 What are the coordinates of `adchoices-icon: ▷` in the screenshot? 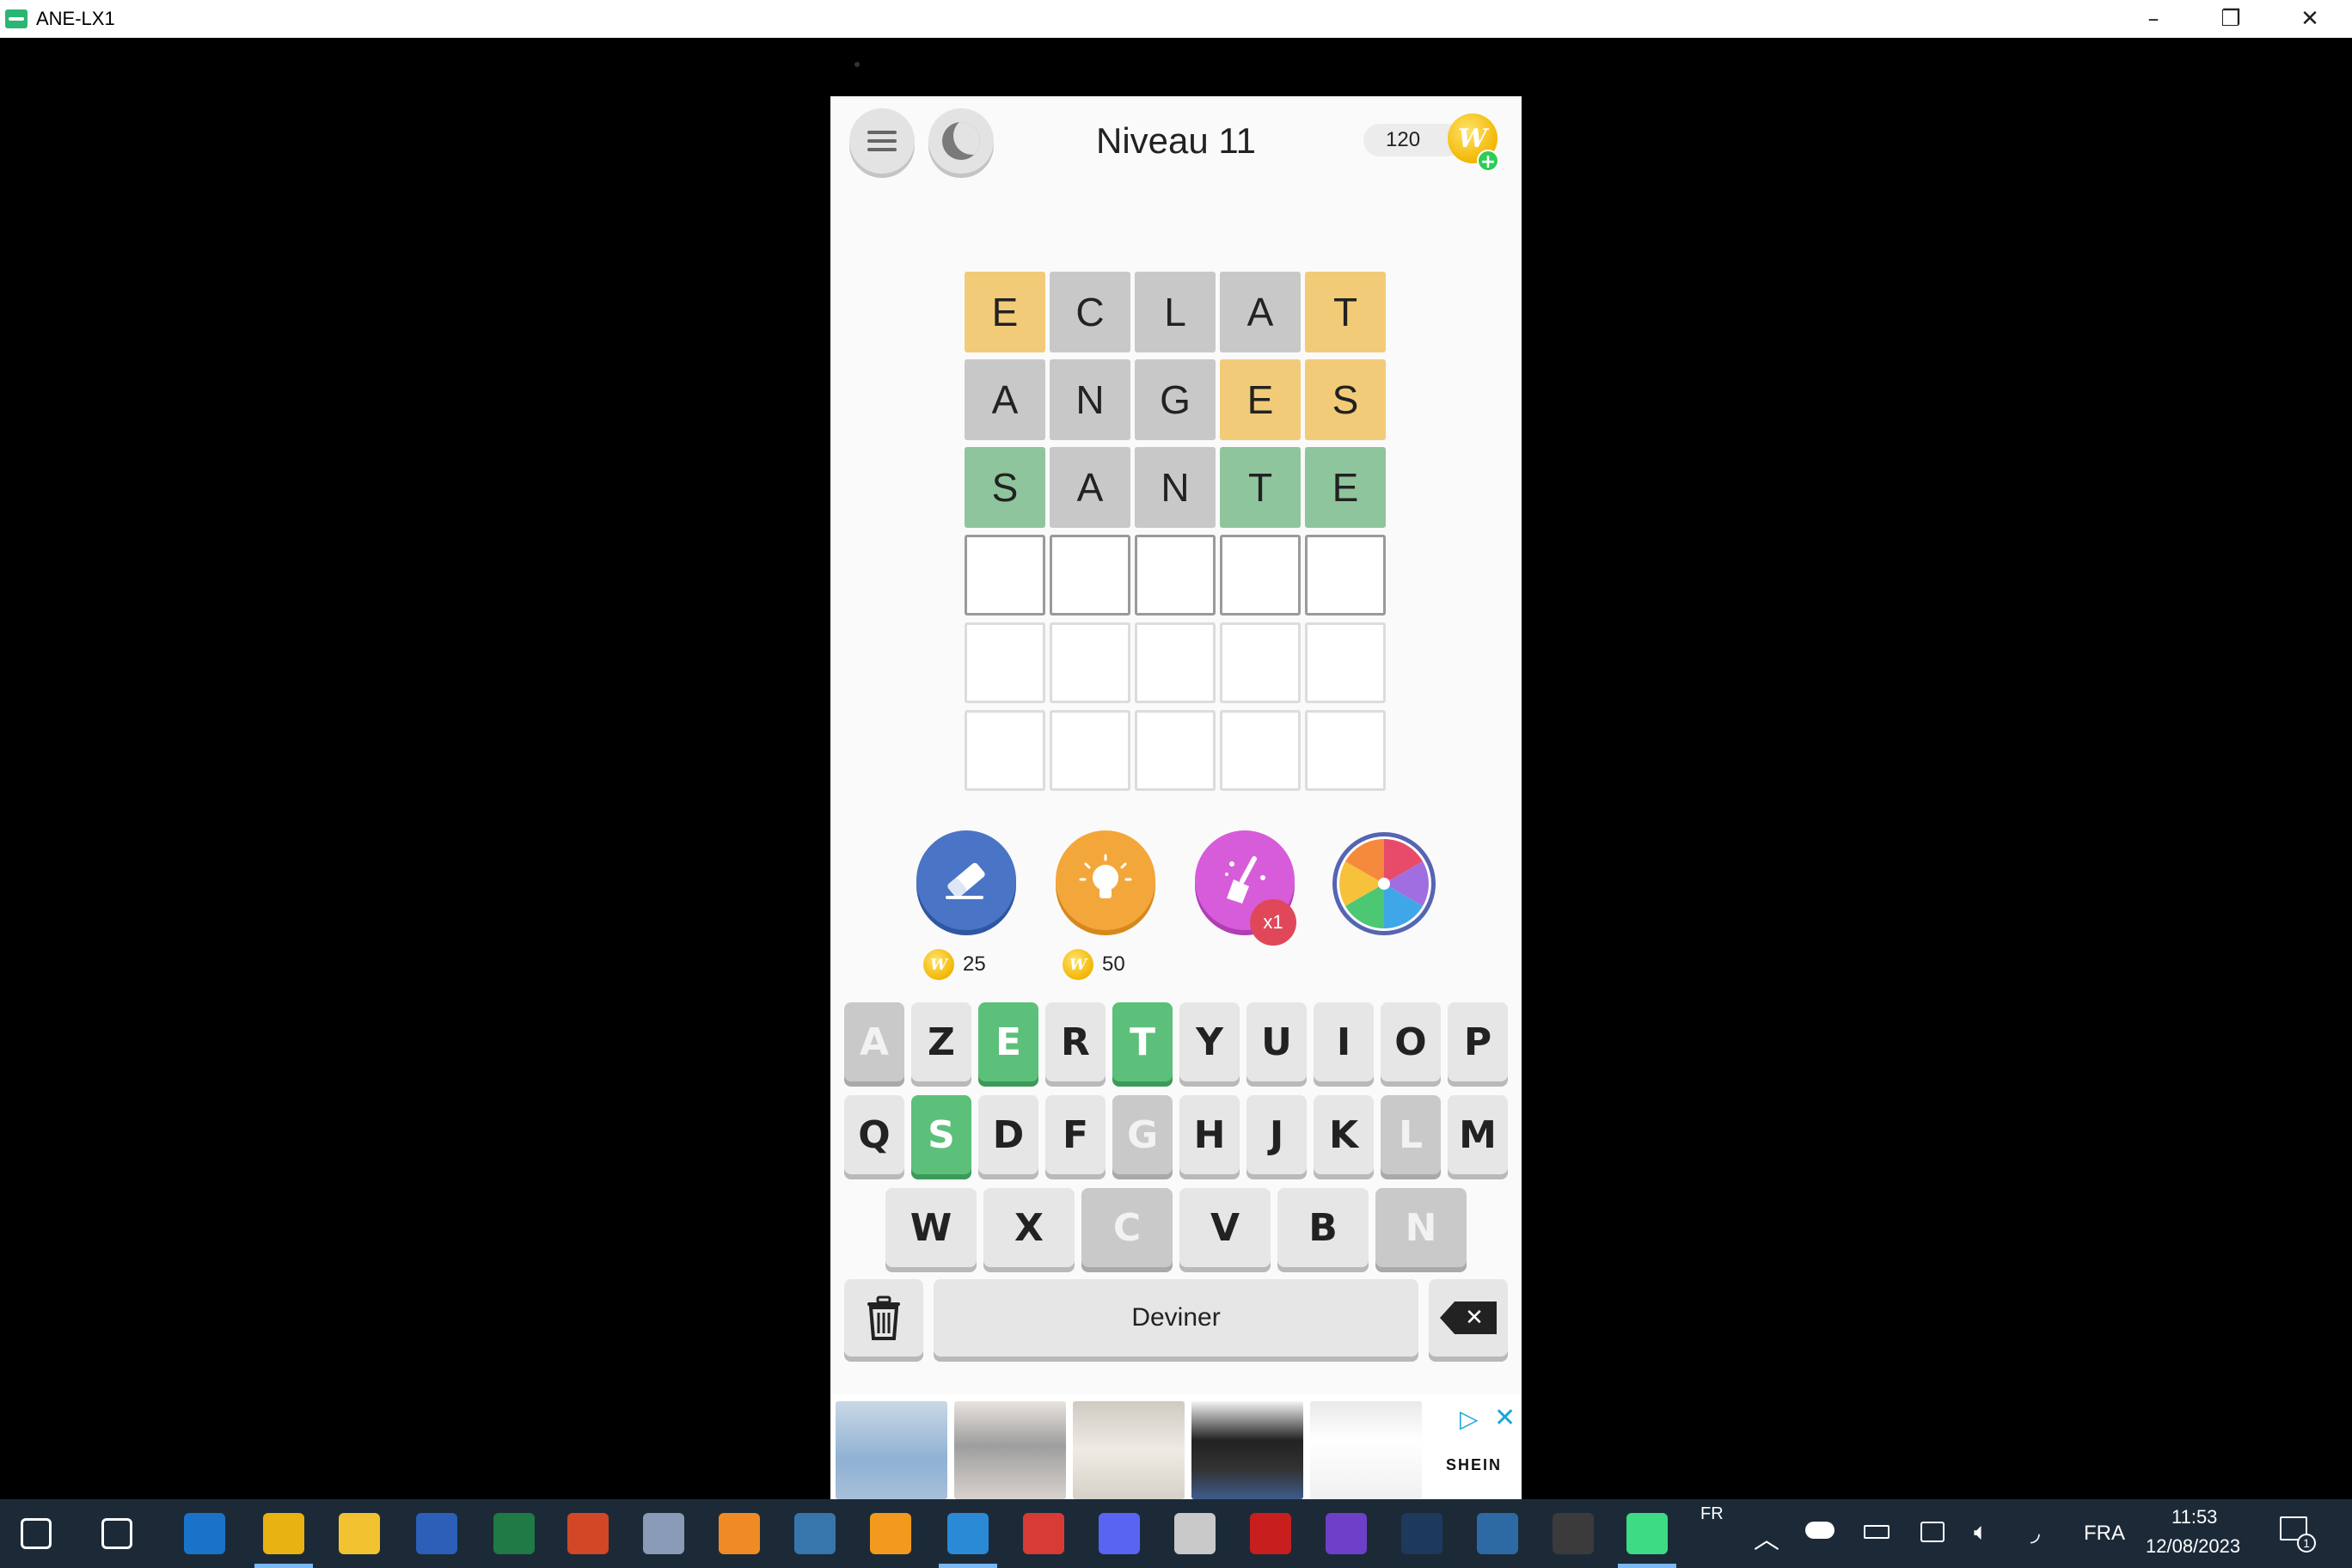 It's located at (1469, 1419).